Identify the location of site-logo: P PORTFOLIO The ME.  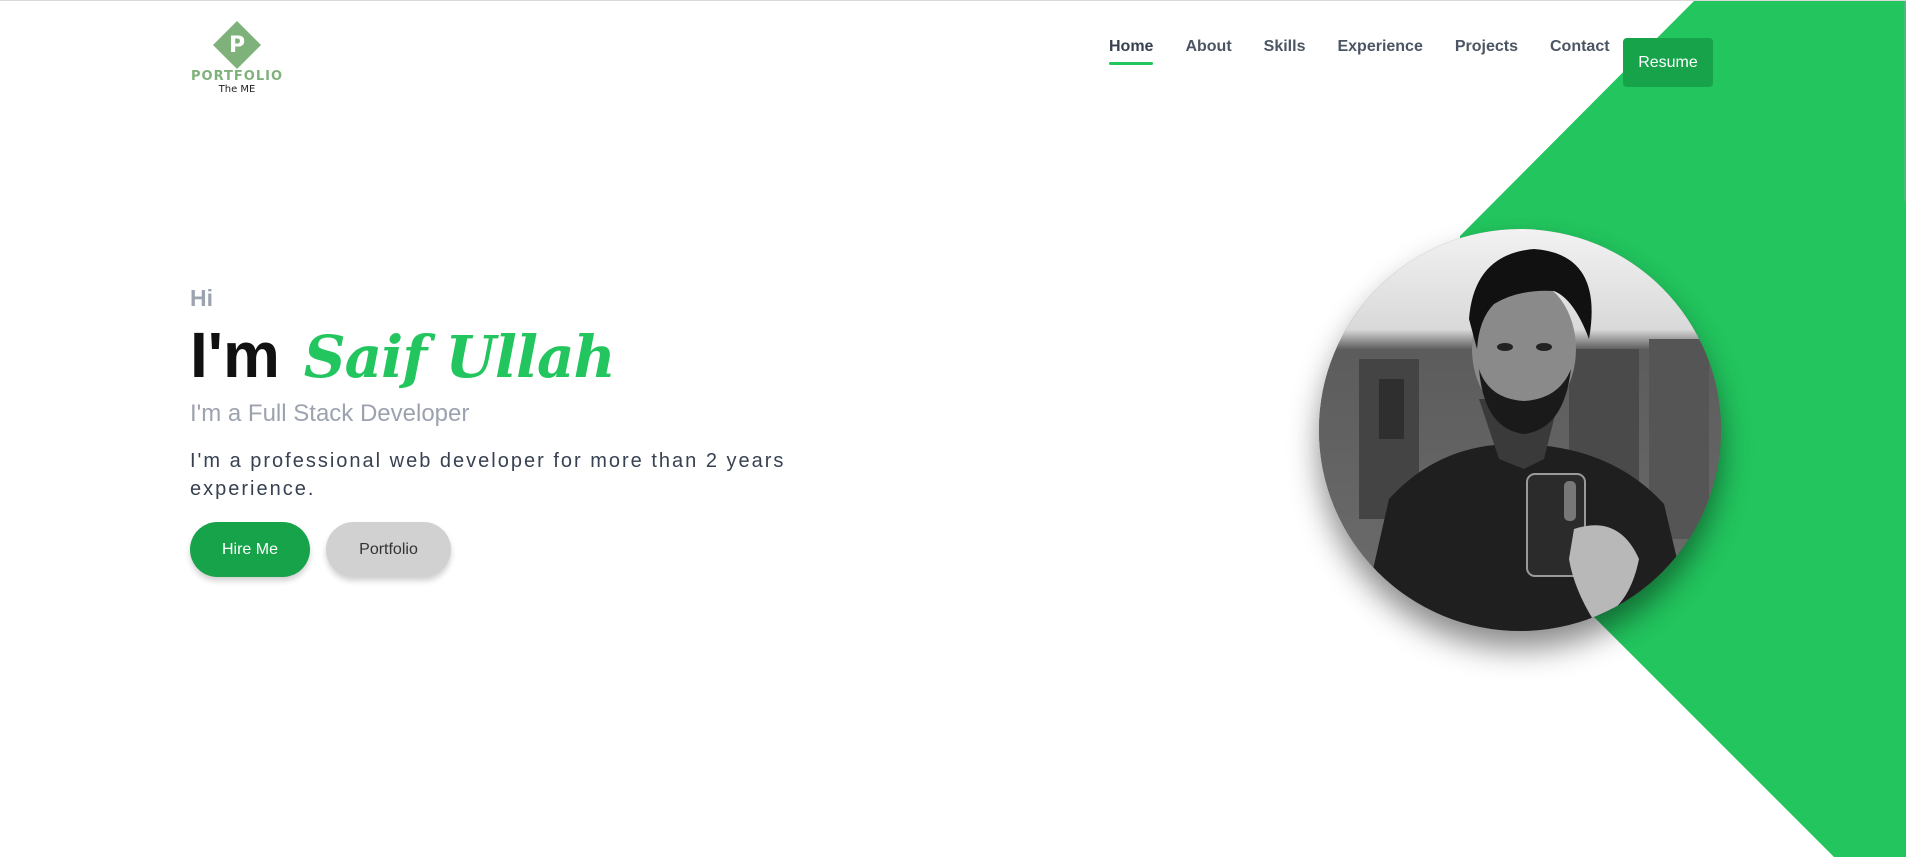
(237, 62).